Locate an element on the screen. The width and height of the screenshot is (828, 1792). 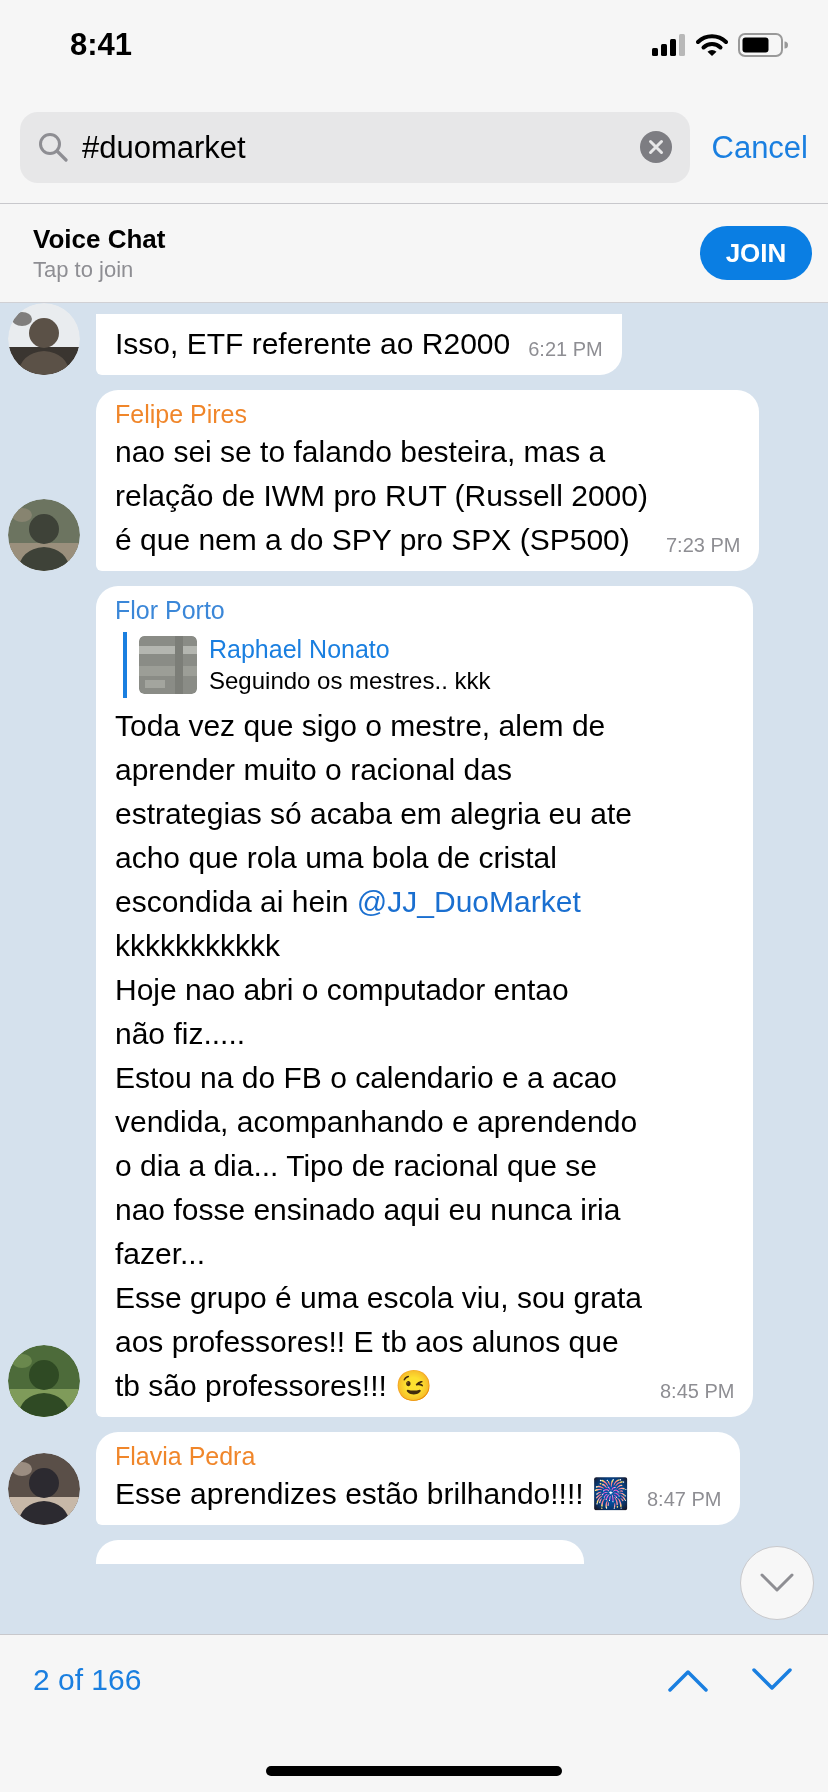
reply-sender: Raphael Nonato is located at coordinates (300, 649).